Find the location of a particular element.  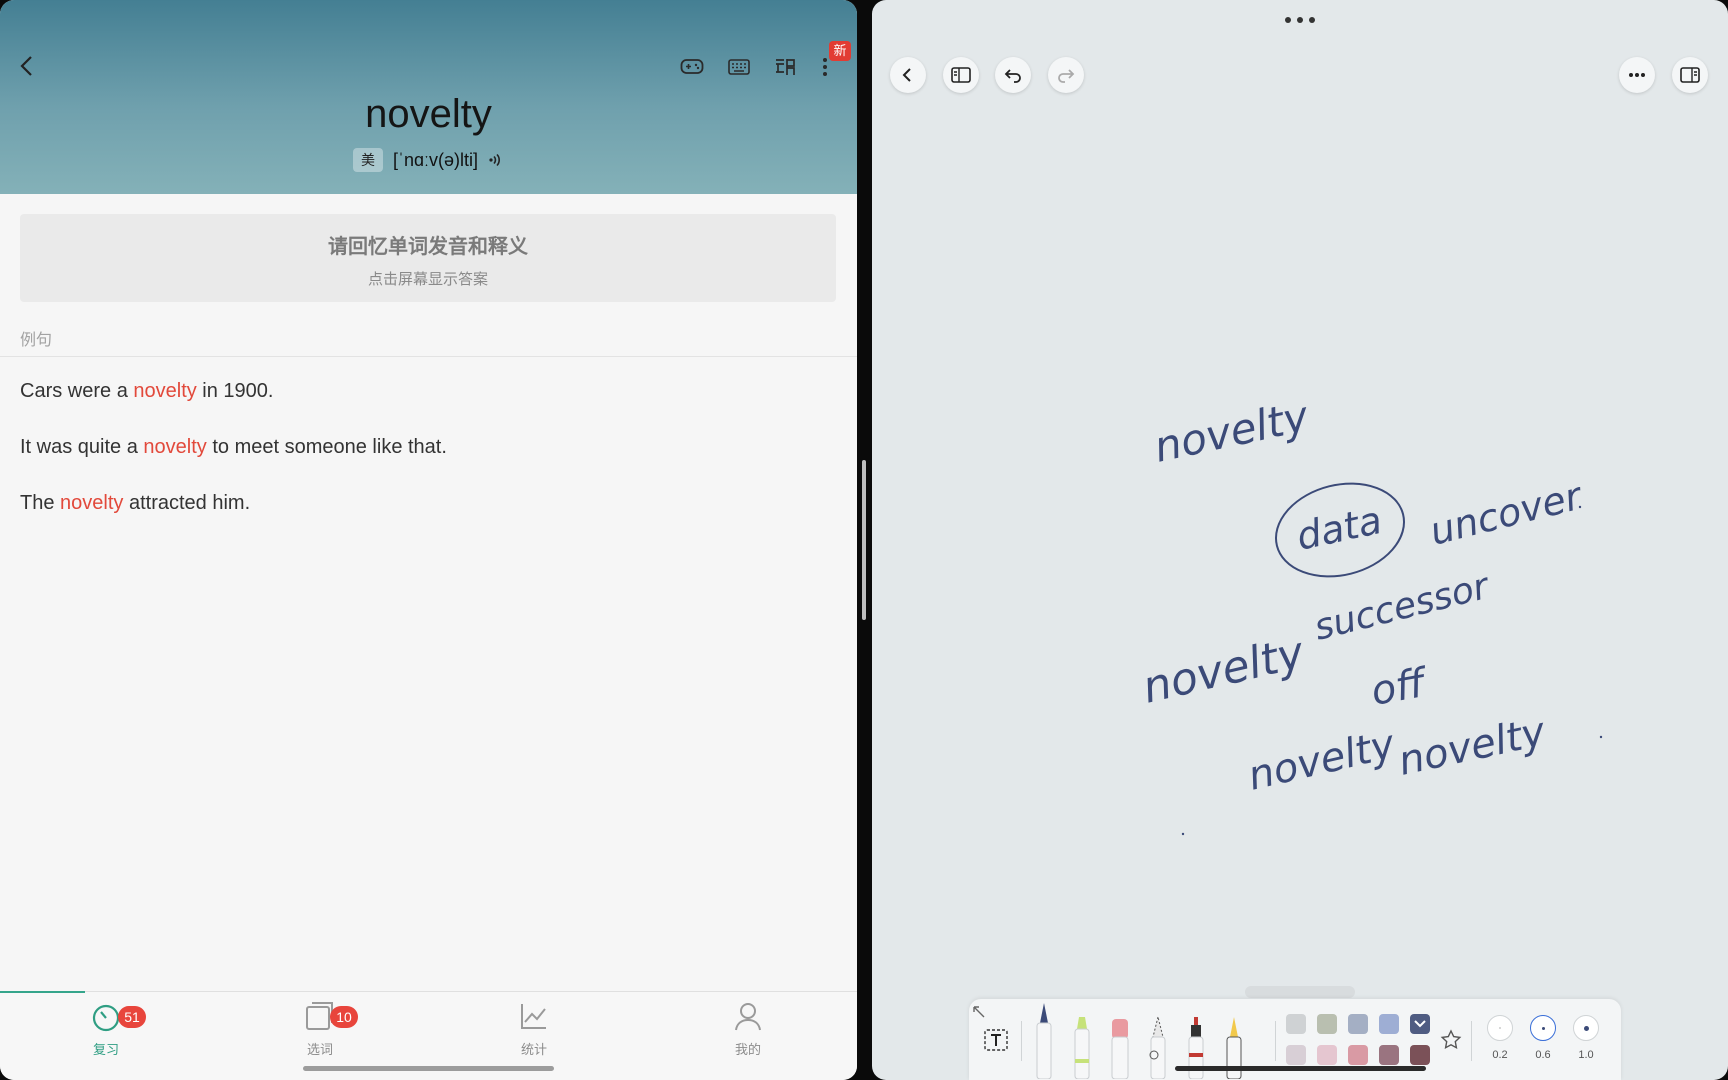

stats-chart-icon is located at coordinates (533, 1016).